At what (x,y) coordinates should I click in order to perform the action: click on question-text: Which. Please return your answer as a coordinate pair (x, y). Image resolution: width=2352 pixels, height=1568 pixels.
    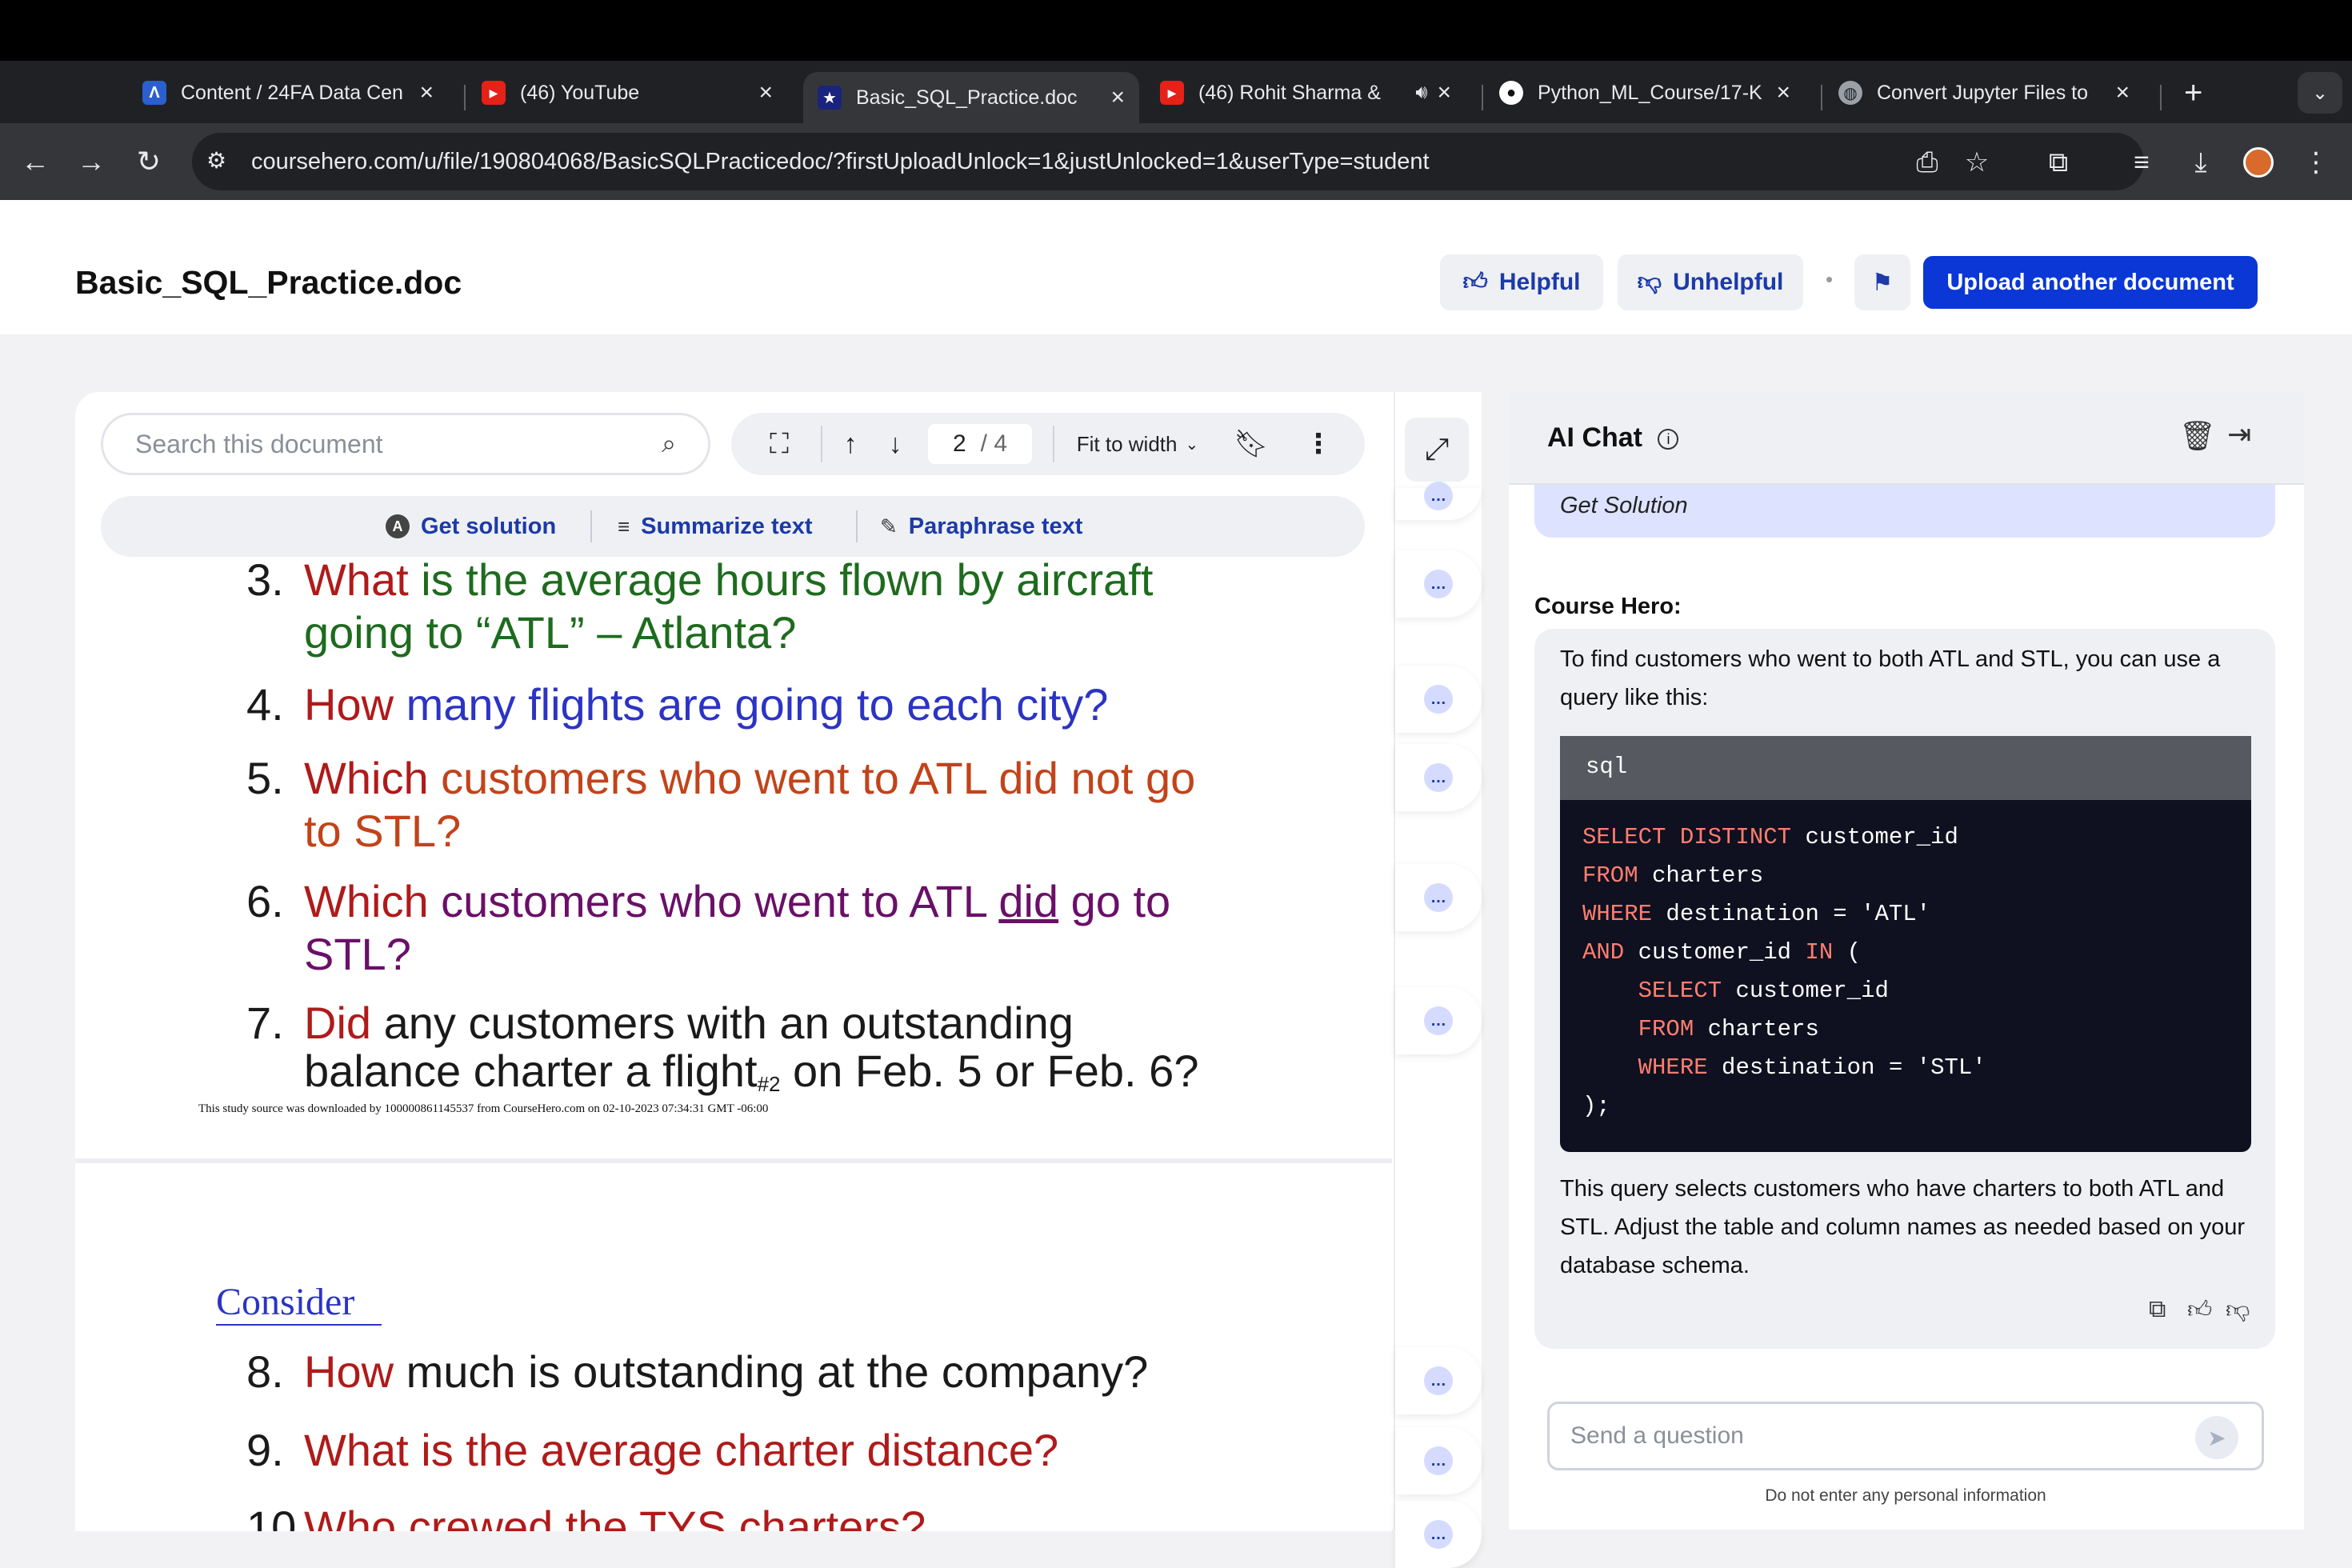
    Looking at the image, I should click on (373, 901).